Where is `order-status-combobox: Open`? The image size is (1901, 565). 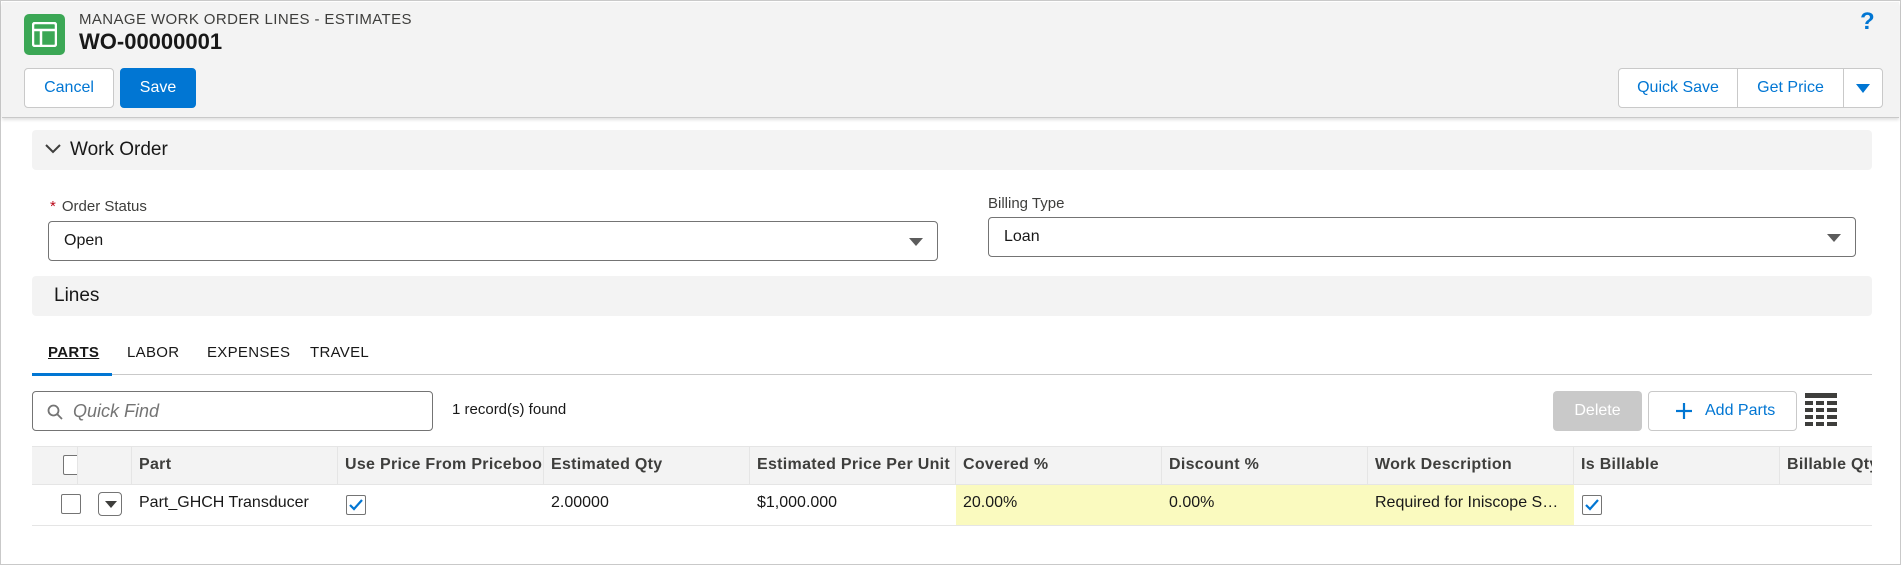
order-status-combobox: Open is located at coordinates (493, 241).